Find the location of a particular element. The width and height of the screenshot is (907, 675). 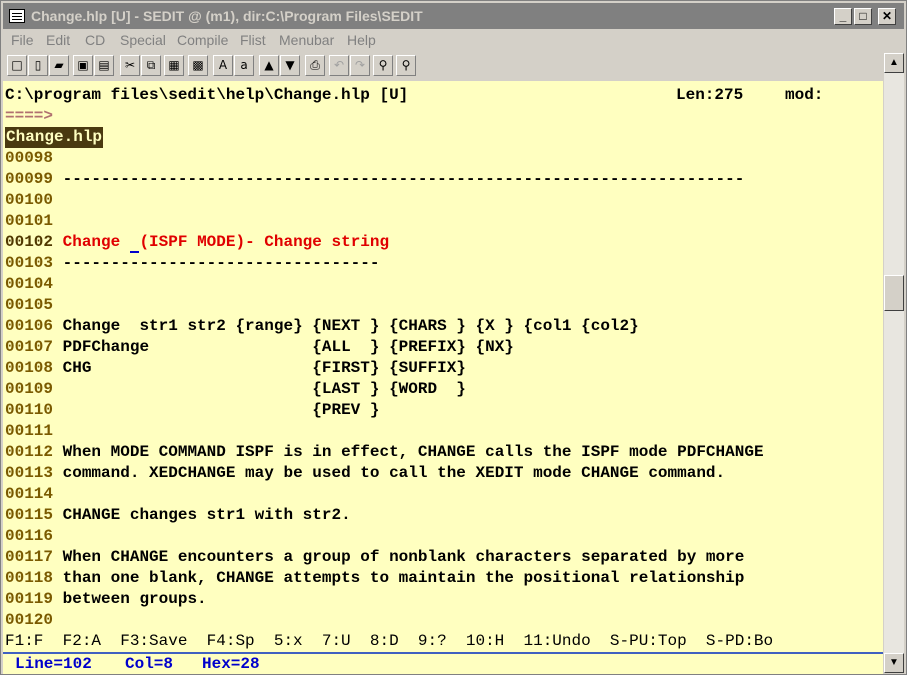

command-line: ====> is located at coordinates (29, 116).